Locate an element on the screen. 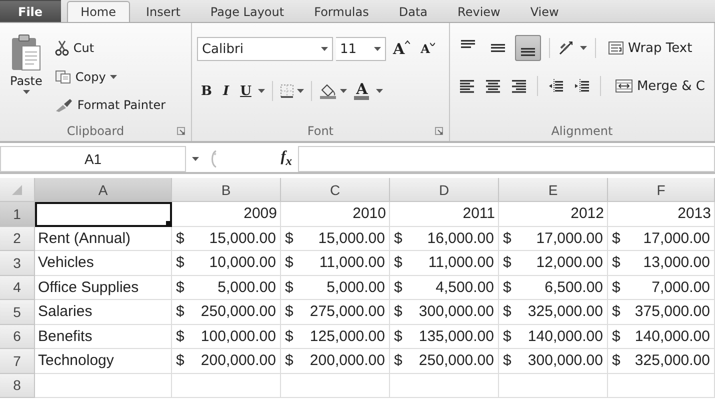 Image resolution: width=715 pixels, height=400 pixels. wrap-text-button: Wrap Text is located at coordinates (650, 48).